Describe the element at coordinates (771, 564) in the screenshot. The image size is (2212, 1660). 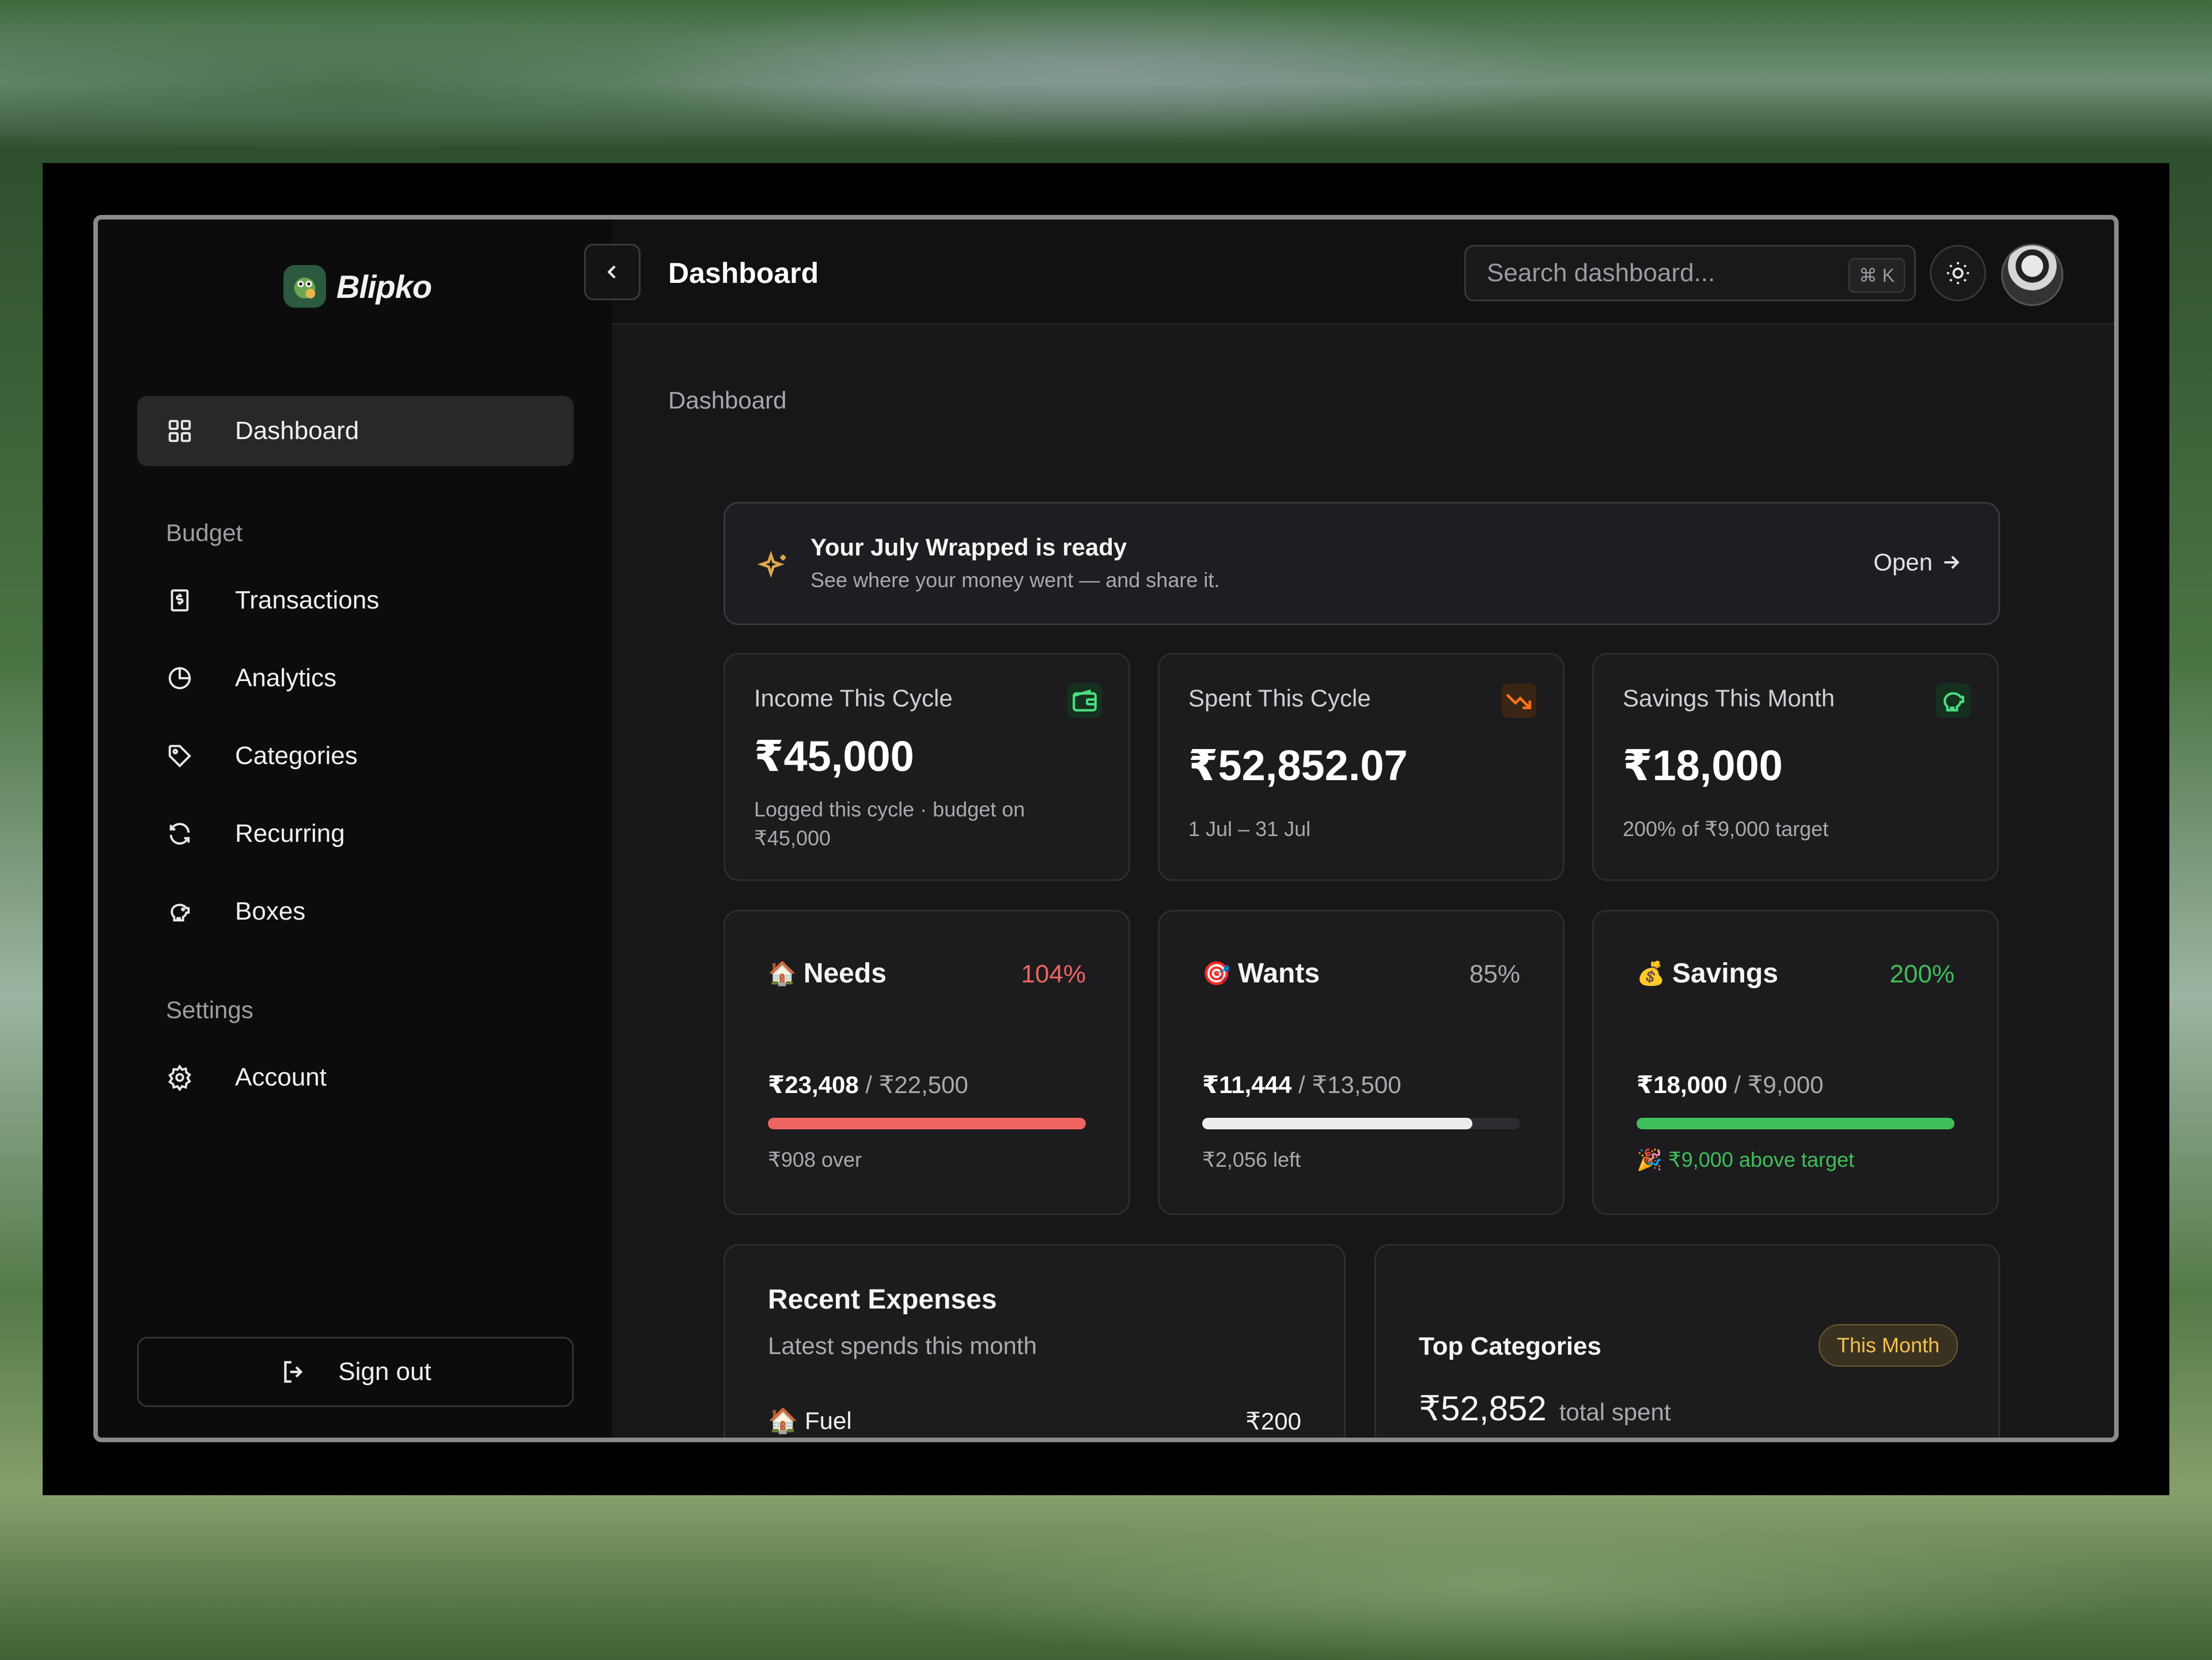
I see `sparkles-icon` at that location.